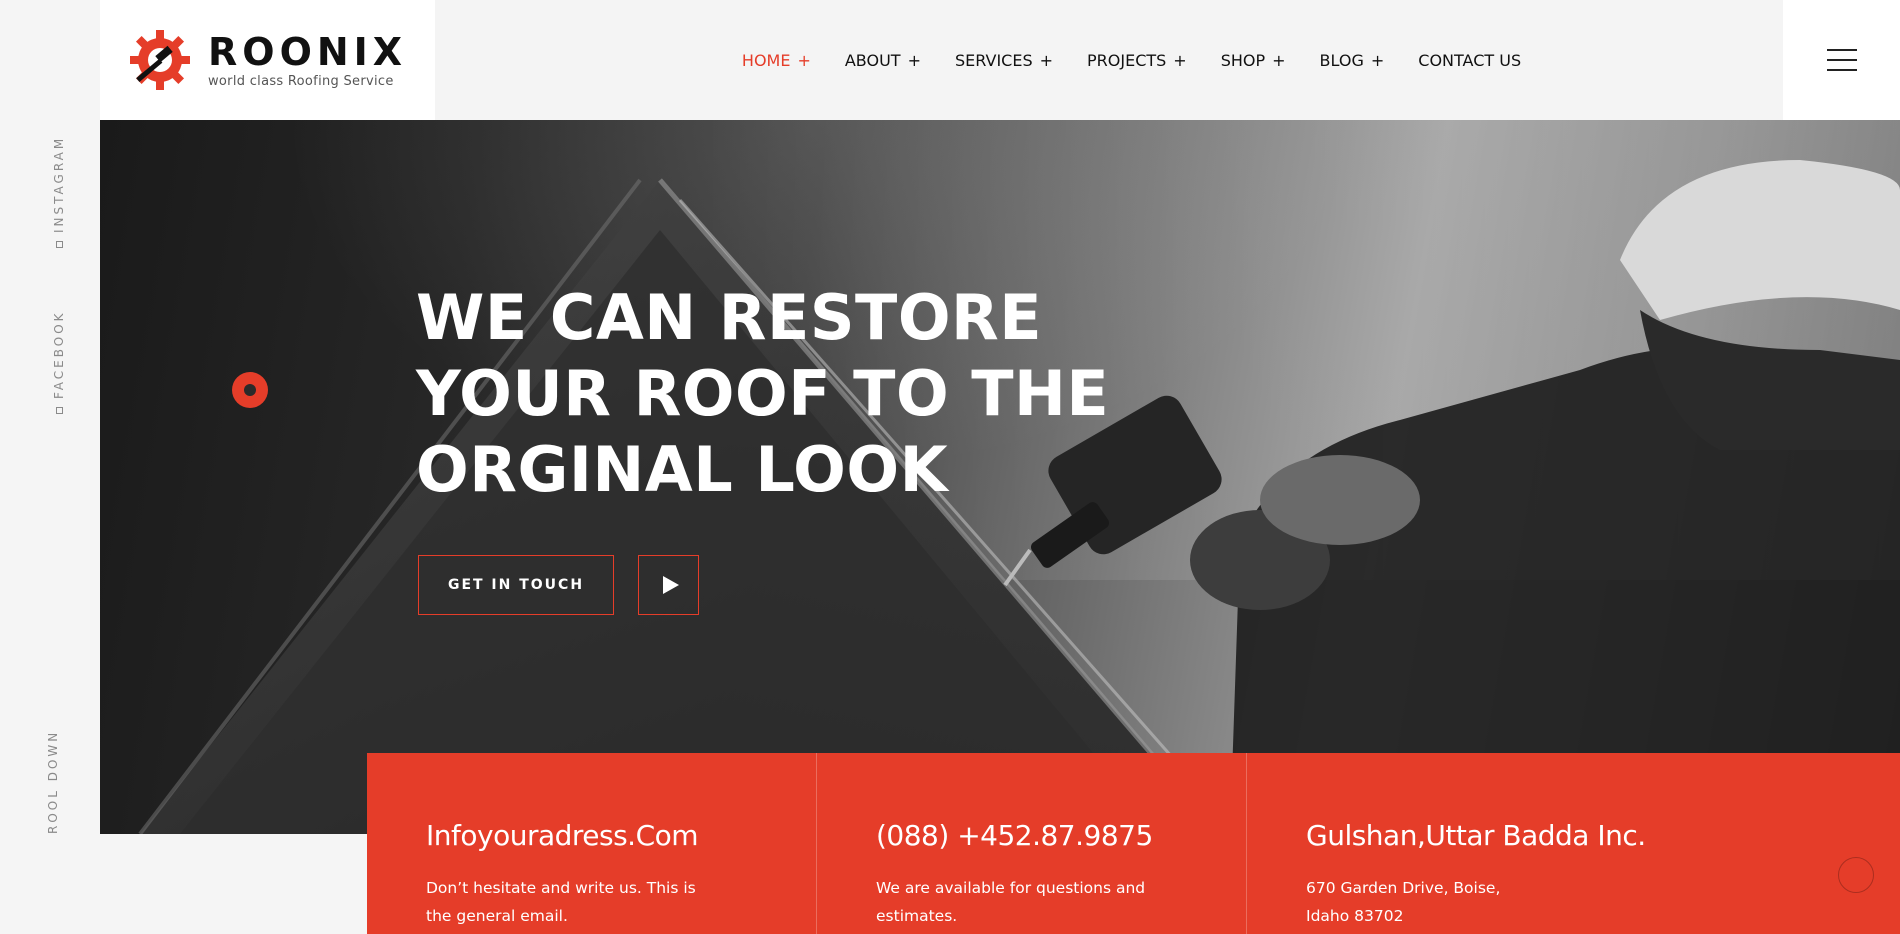 This screenshot has width=1900, height=934. I want to click on nav-item-blog: BLOG +, so click(1352, 60).